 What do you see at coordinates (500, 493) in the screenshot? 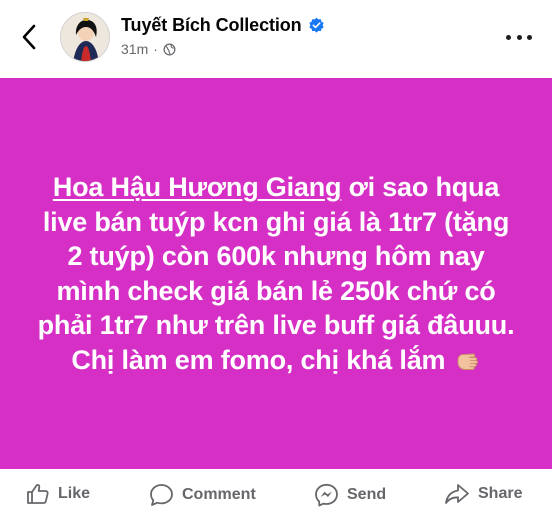
I see `share-label: Share` at bounding box center [500, 493].